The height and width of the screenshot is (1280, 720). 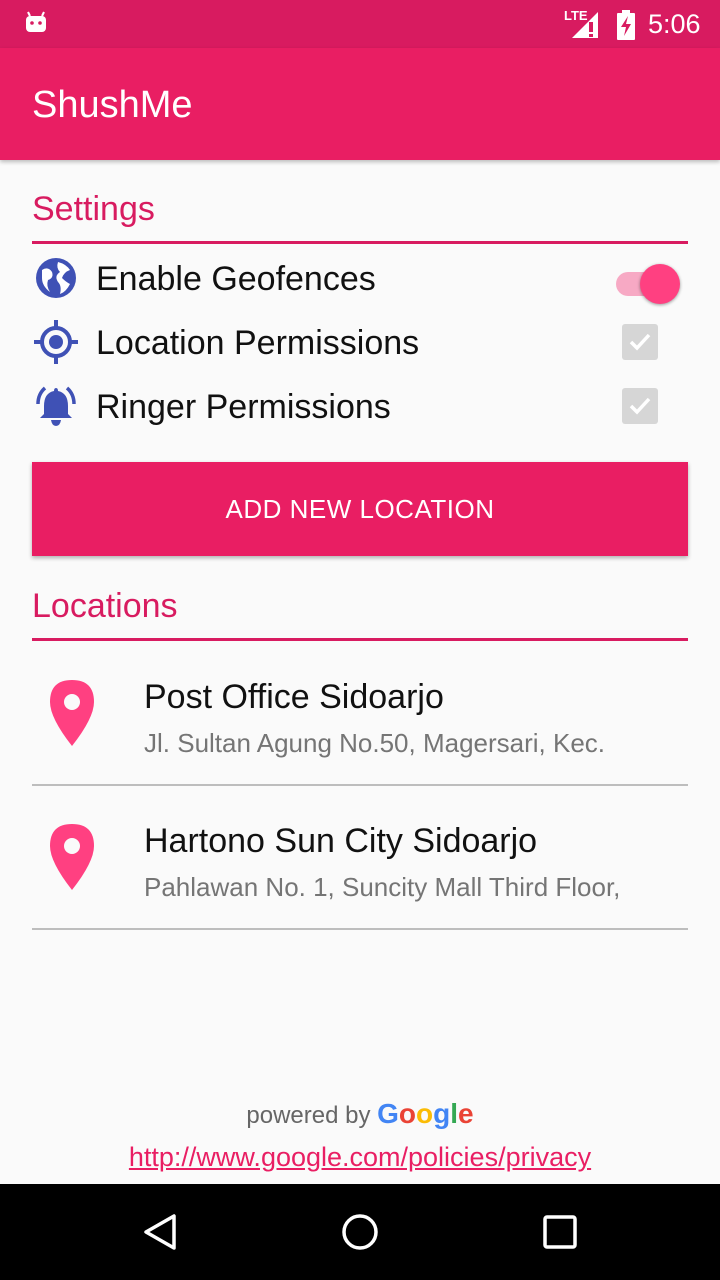 I want to click on setting-location-permissions: Location Permissions, so click(x=360, y=342).